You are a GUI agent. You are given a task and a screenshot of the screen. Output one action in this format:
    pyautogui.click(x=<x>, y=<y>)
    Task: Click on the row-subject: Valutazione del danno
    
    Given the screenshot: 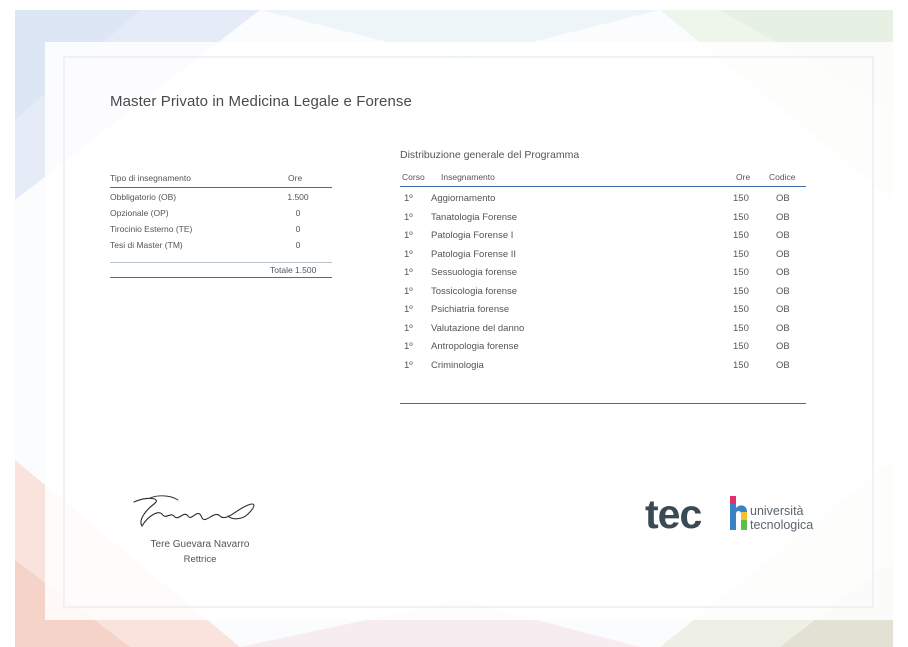 What is the action you would take?
    pyautogui.click(x=478, y=328)
    